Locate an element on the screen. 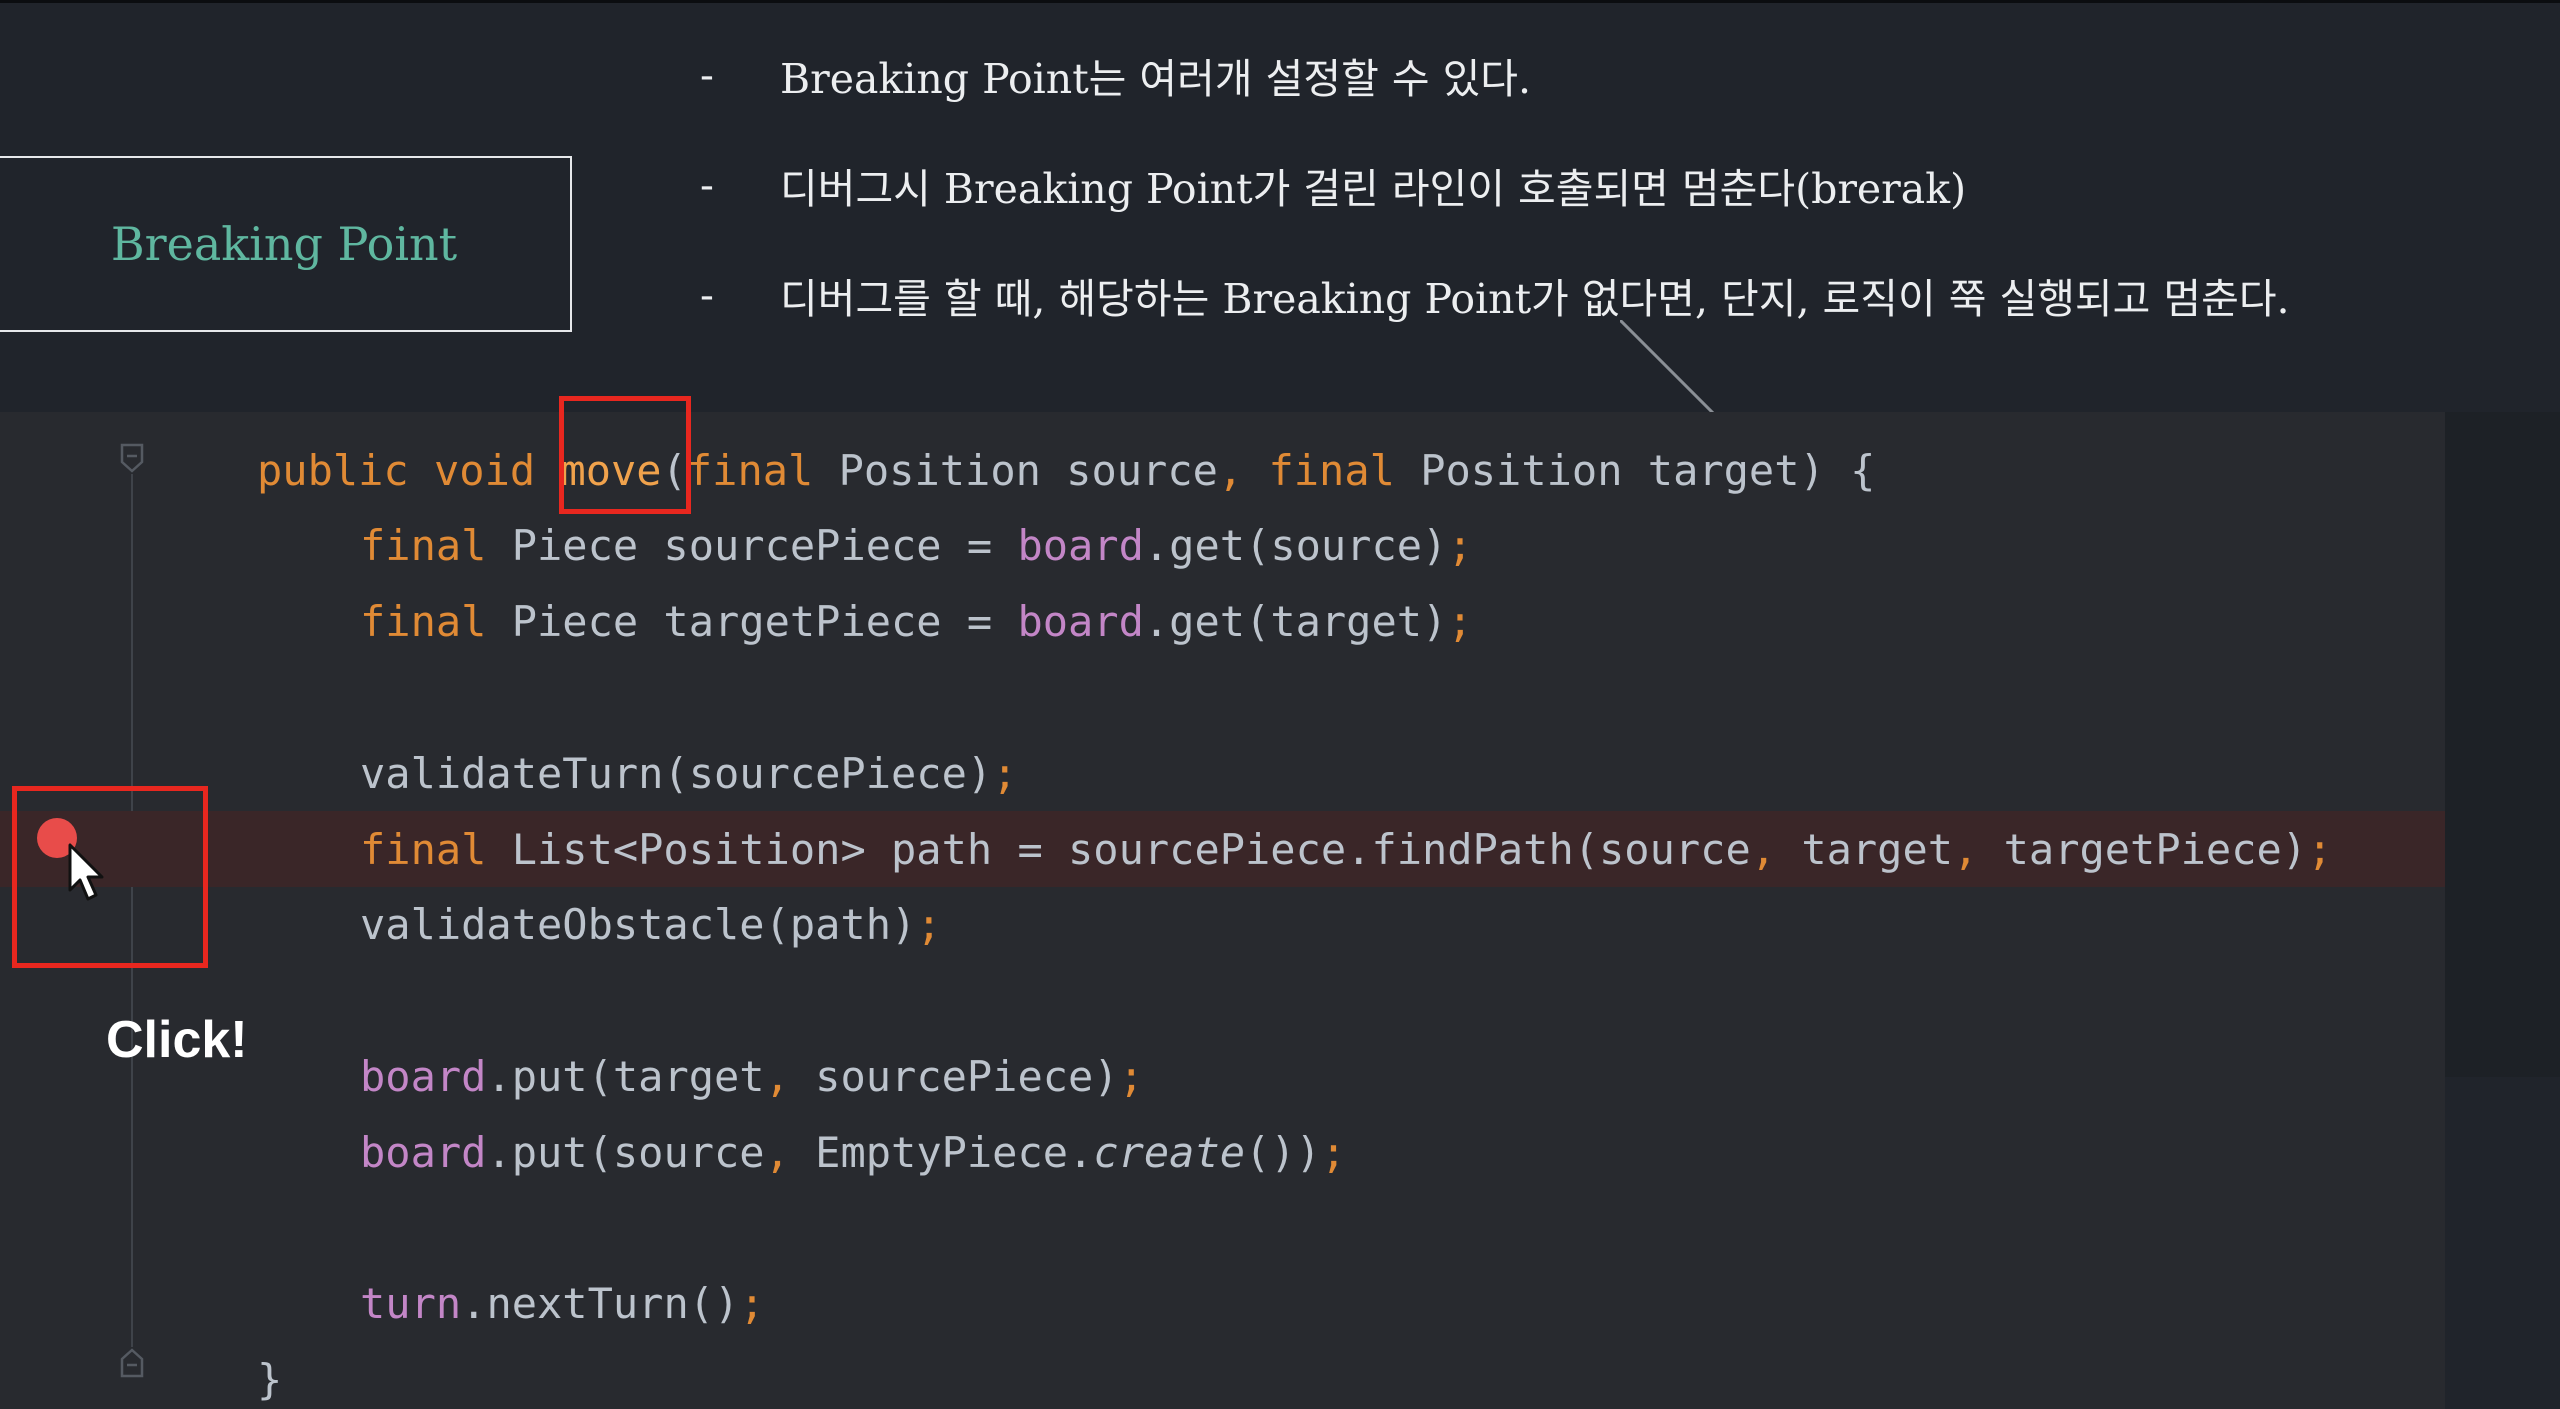 This screenshot has height=1409, width=2560. code-line-text: board.put(target, sourcePiece); is located at coordinates (752, 1076).